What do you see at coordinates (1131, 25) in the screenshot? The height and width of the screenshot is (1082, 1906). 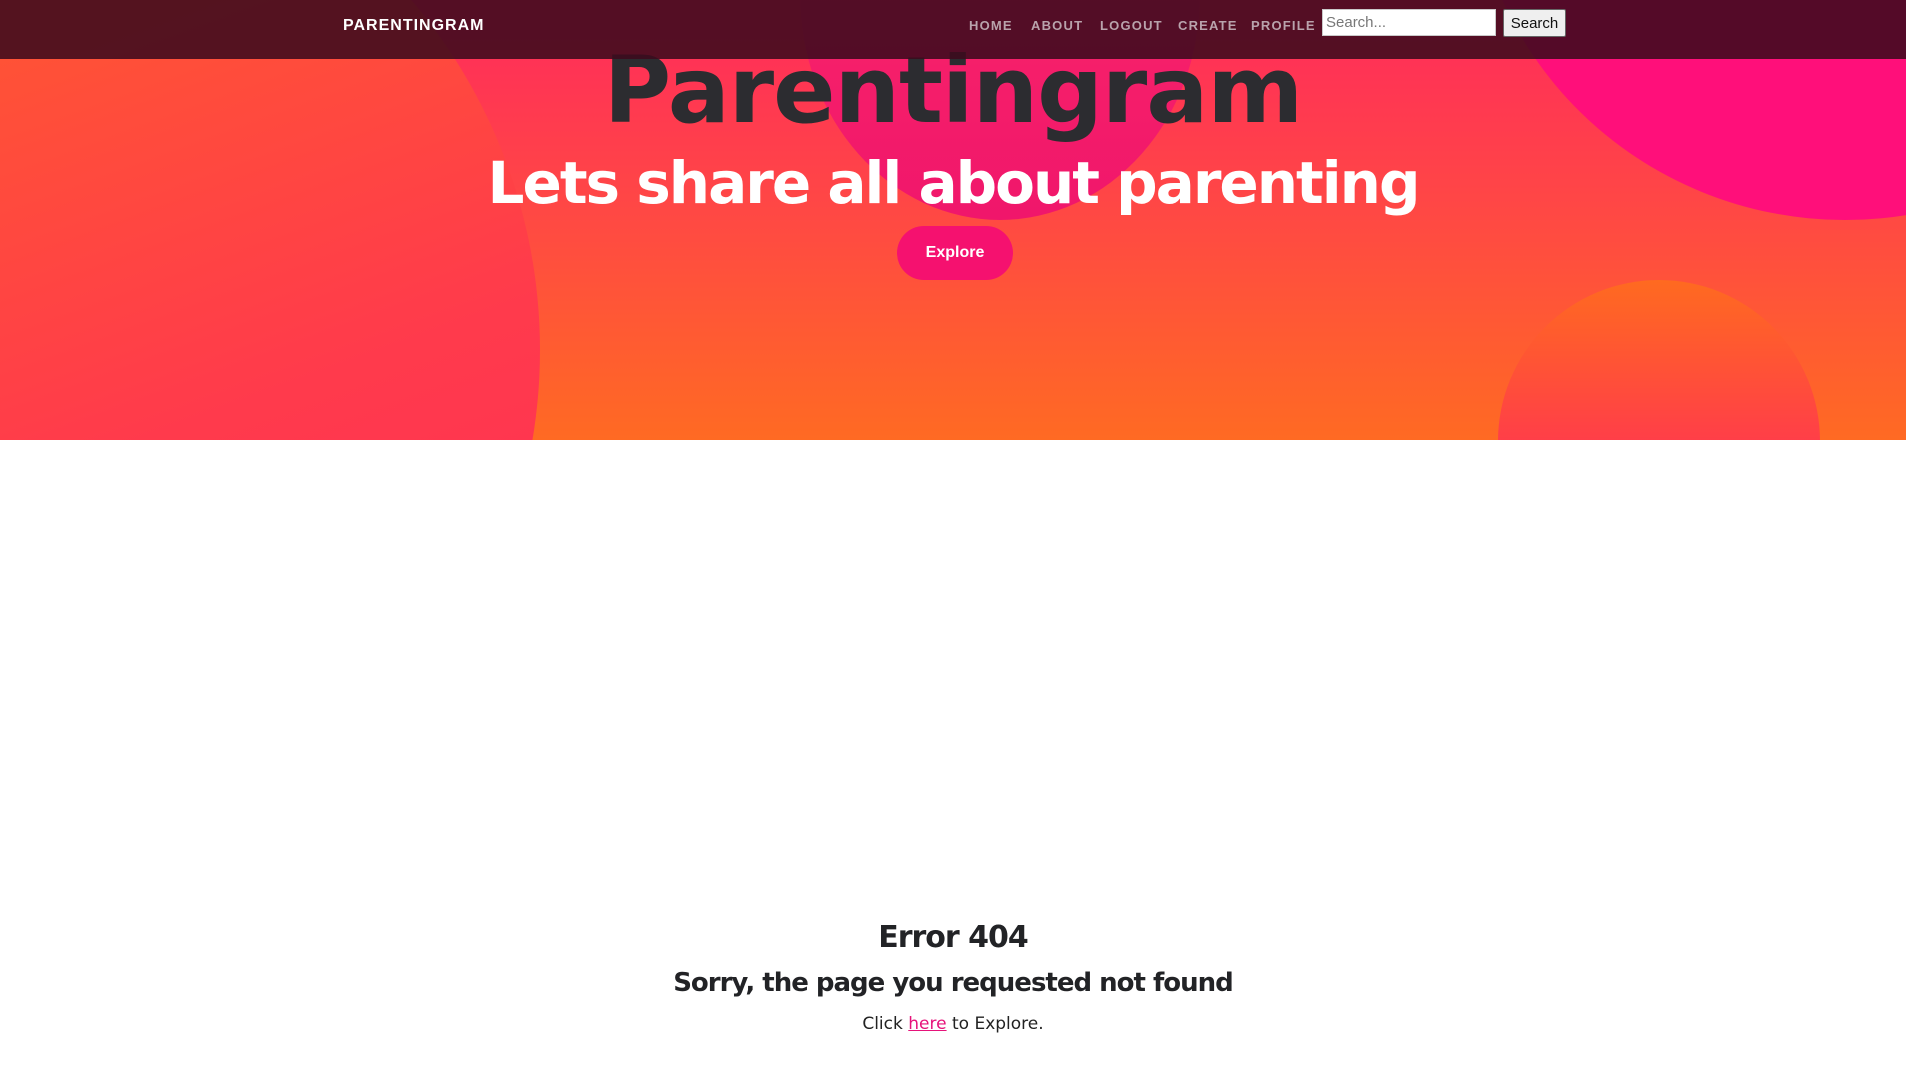 I see `nav-link-logout: LOGOUT` at bounding box center [1131, 25].